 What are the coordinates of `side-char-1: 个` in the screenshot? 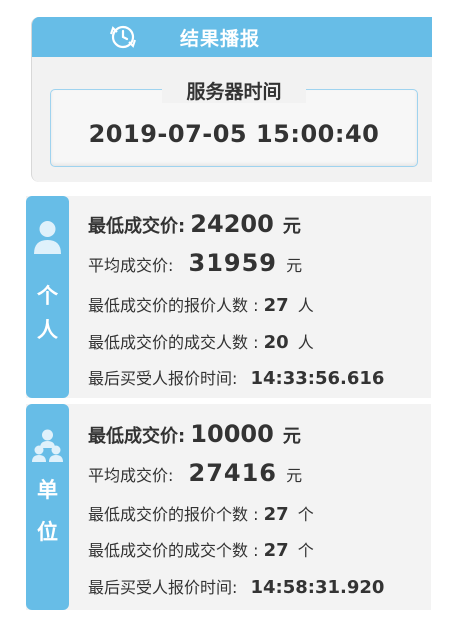 It's located at (47, 296).